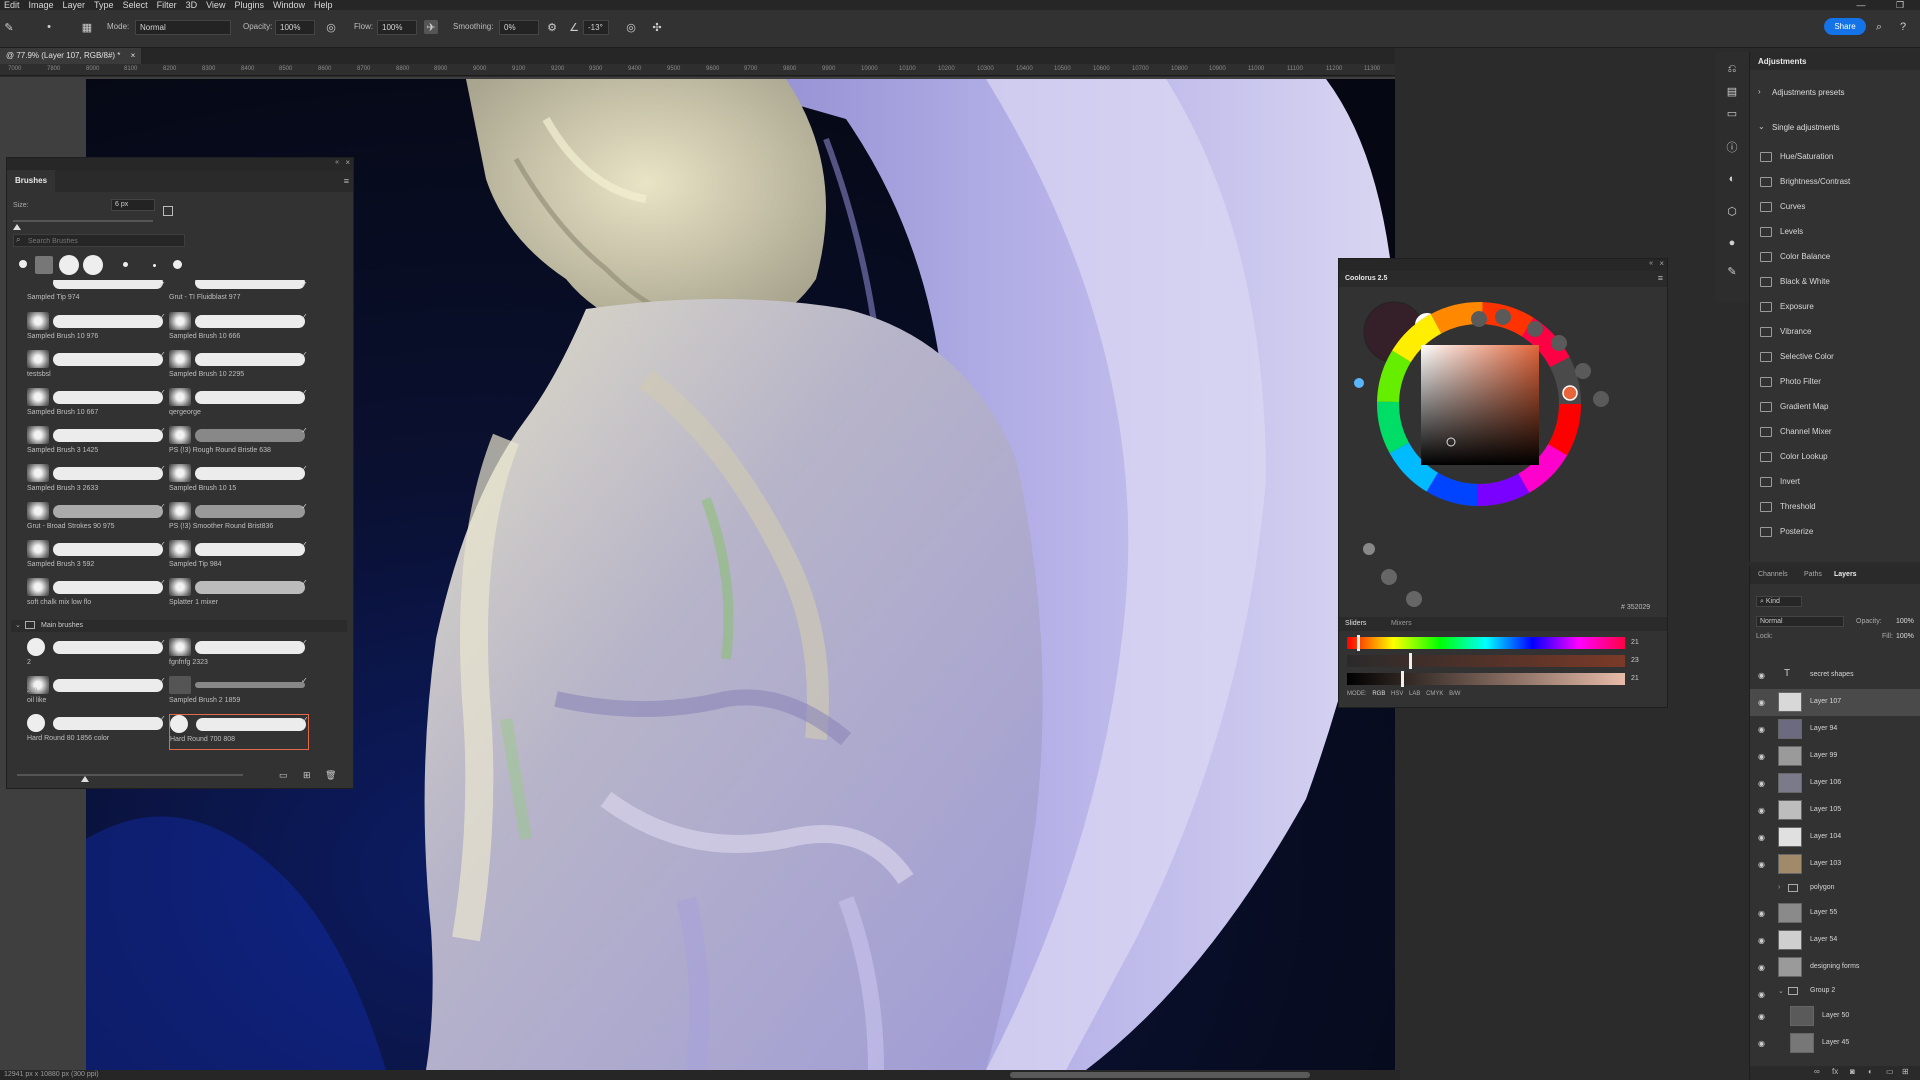 Image resolution: width=1920 pixels, height=1080 pixels. I want to click on brush-item: Hard Round 80 1856 color ✓, so click(97, 732).